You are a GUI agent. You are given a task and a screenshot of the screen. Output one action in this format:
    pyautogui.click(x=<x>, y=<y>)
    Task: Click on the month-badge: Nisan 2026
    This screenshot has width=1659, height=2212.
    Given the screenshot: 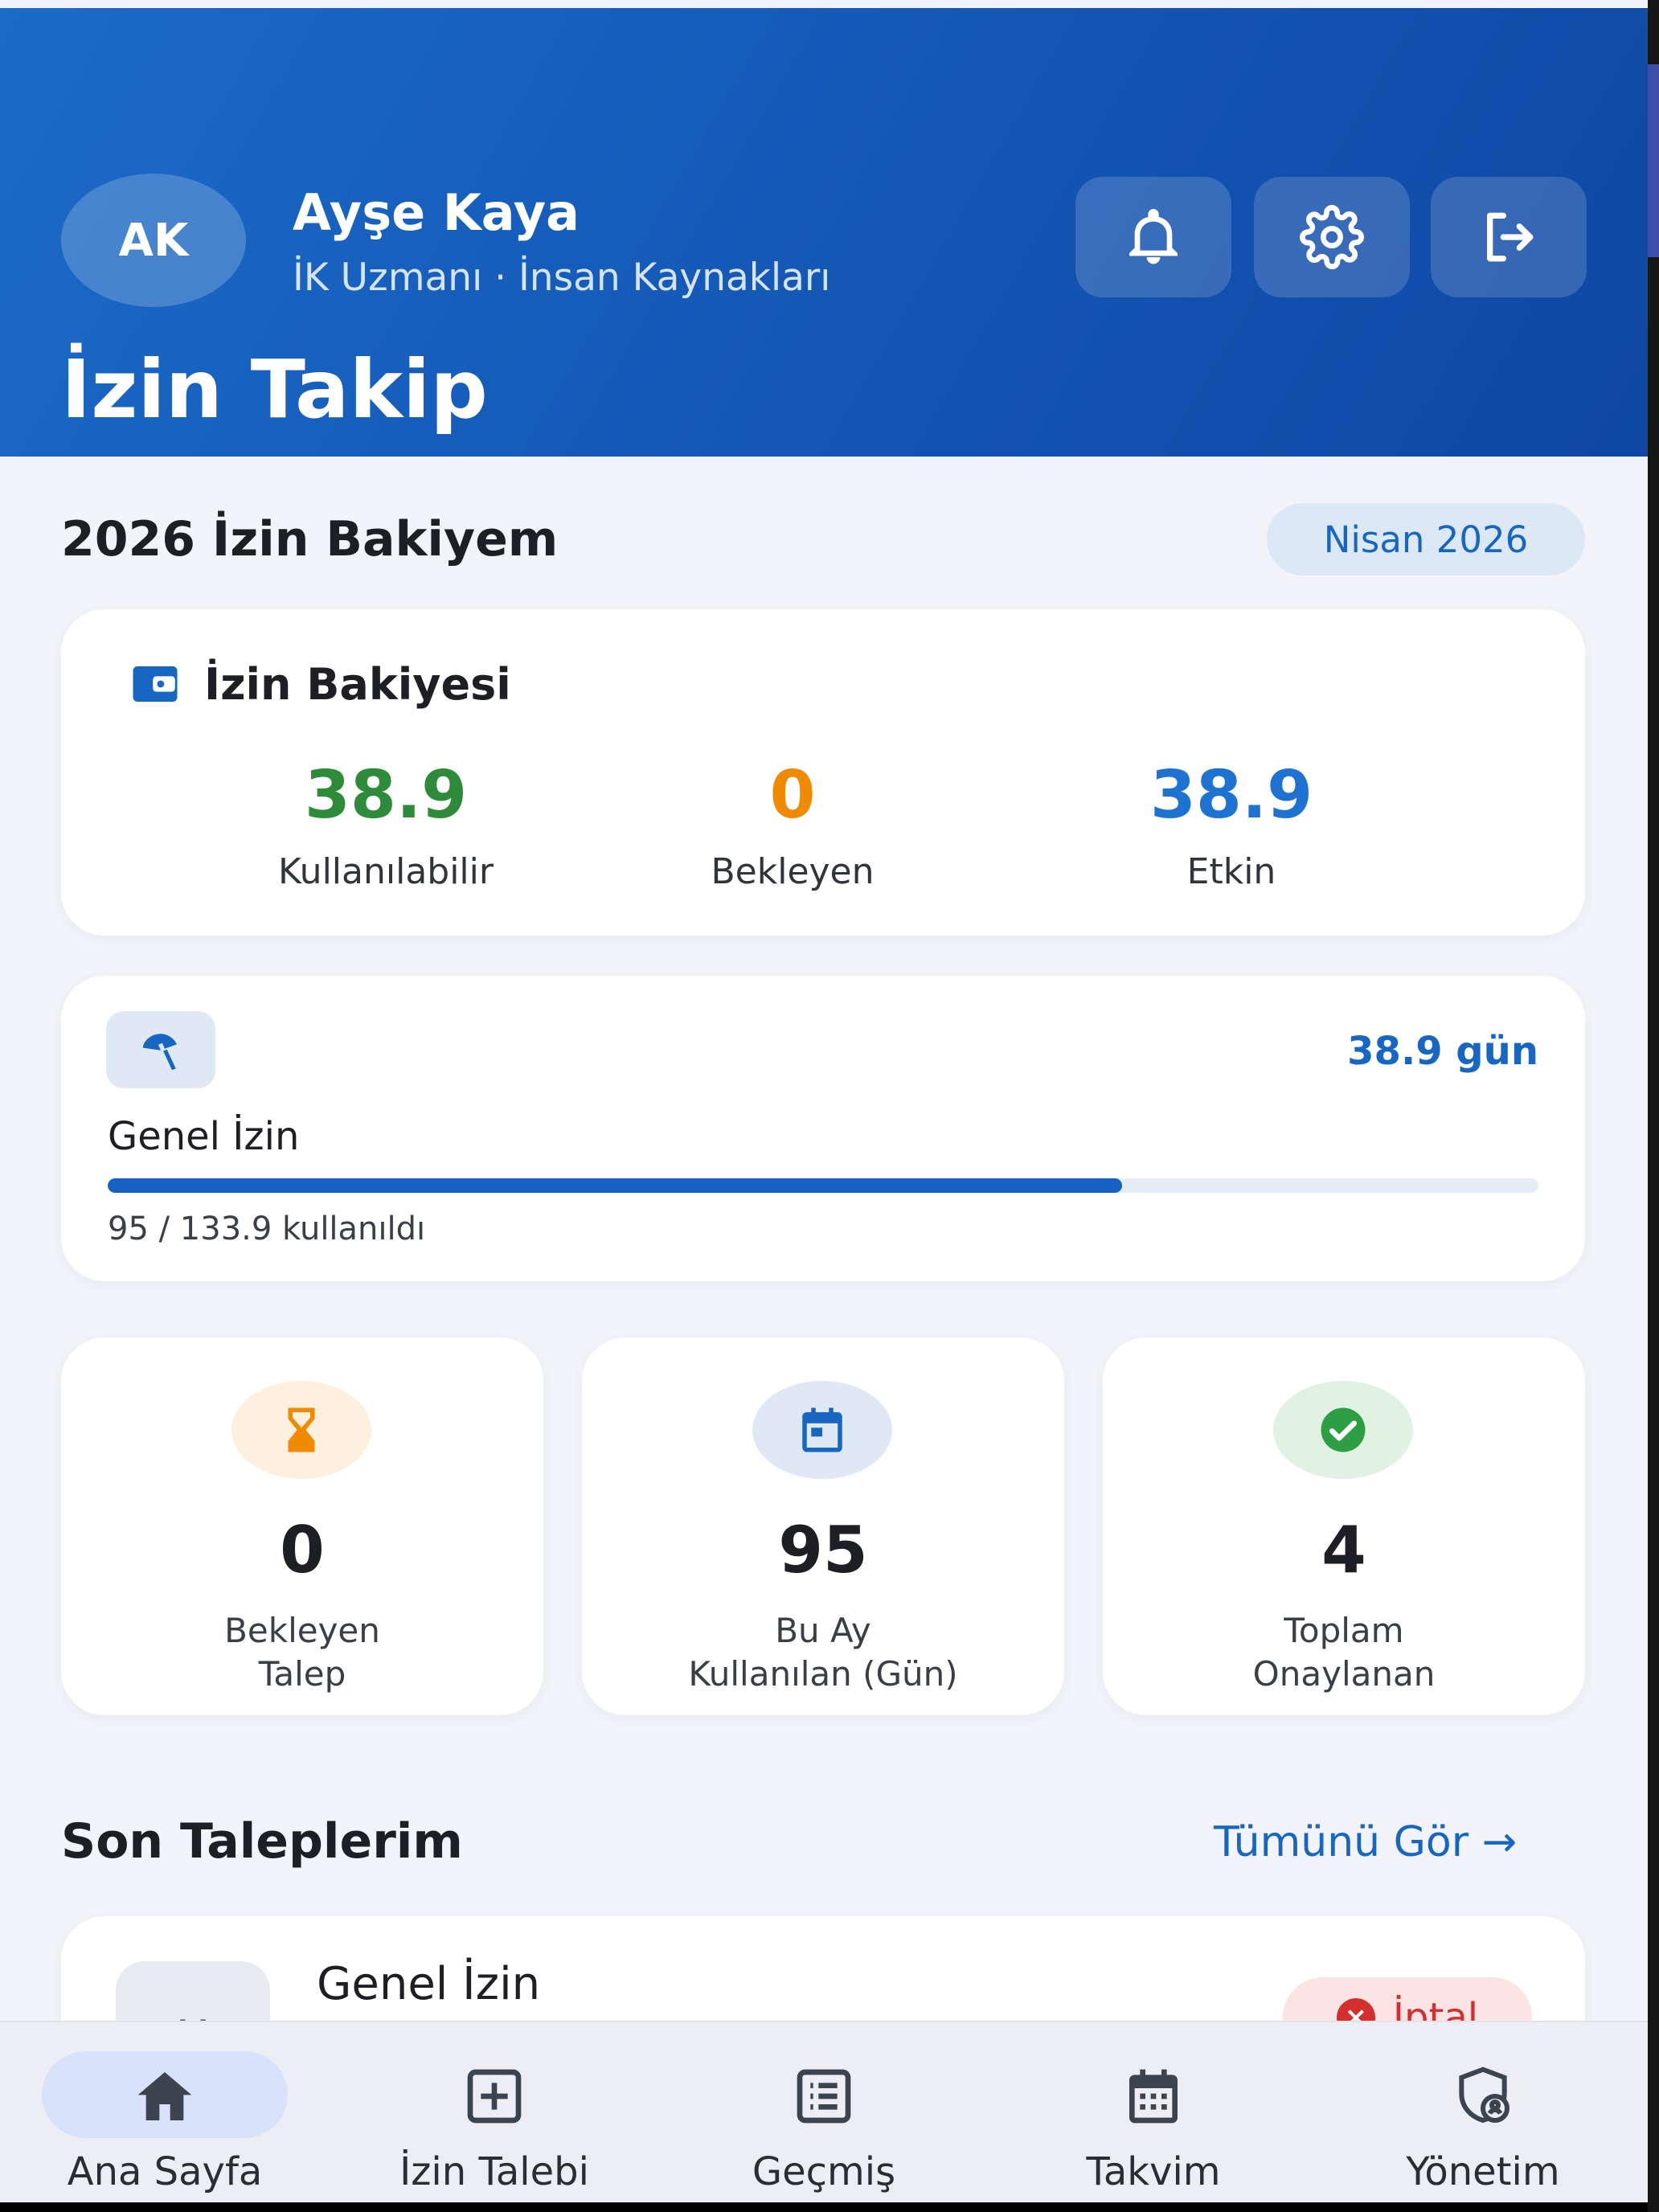 What is the action you would take?
    pyautogui.click(x=1426, y=539)
    